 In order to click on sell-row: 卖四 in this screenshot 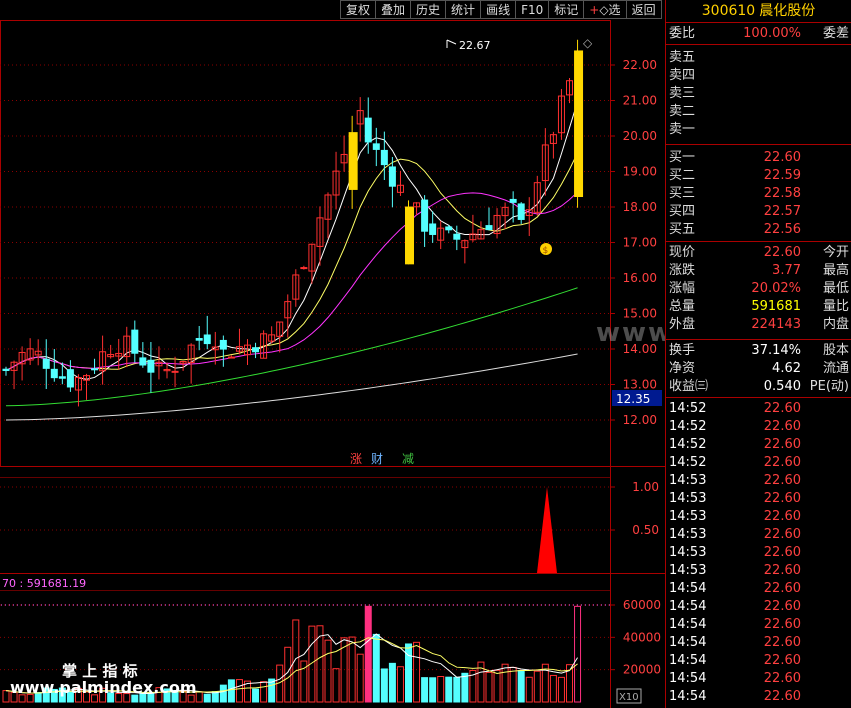, I will do `click(758, 76)`.